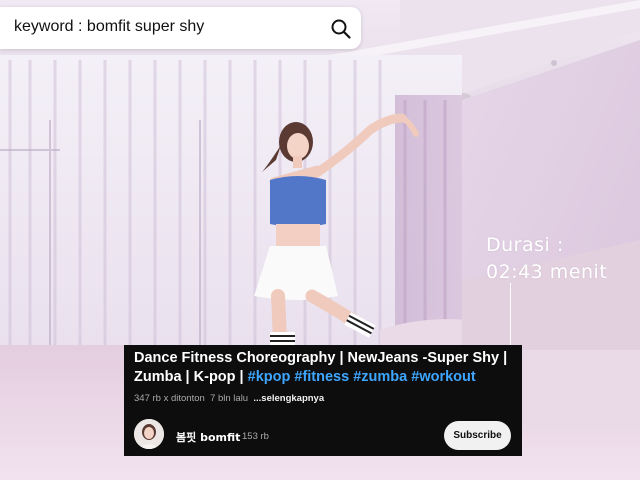  Describe the element at coordinates (380, 377) in the screenshot. I see `hashtag-zumba: #zumba` at that location.